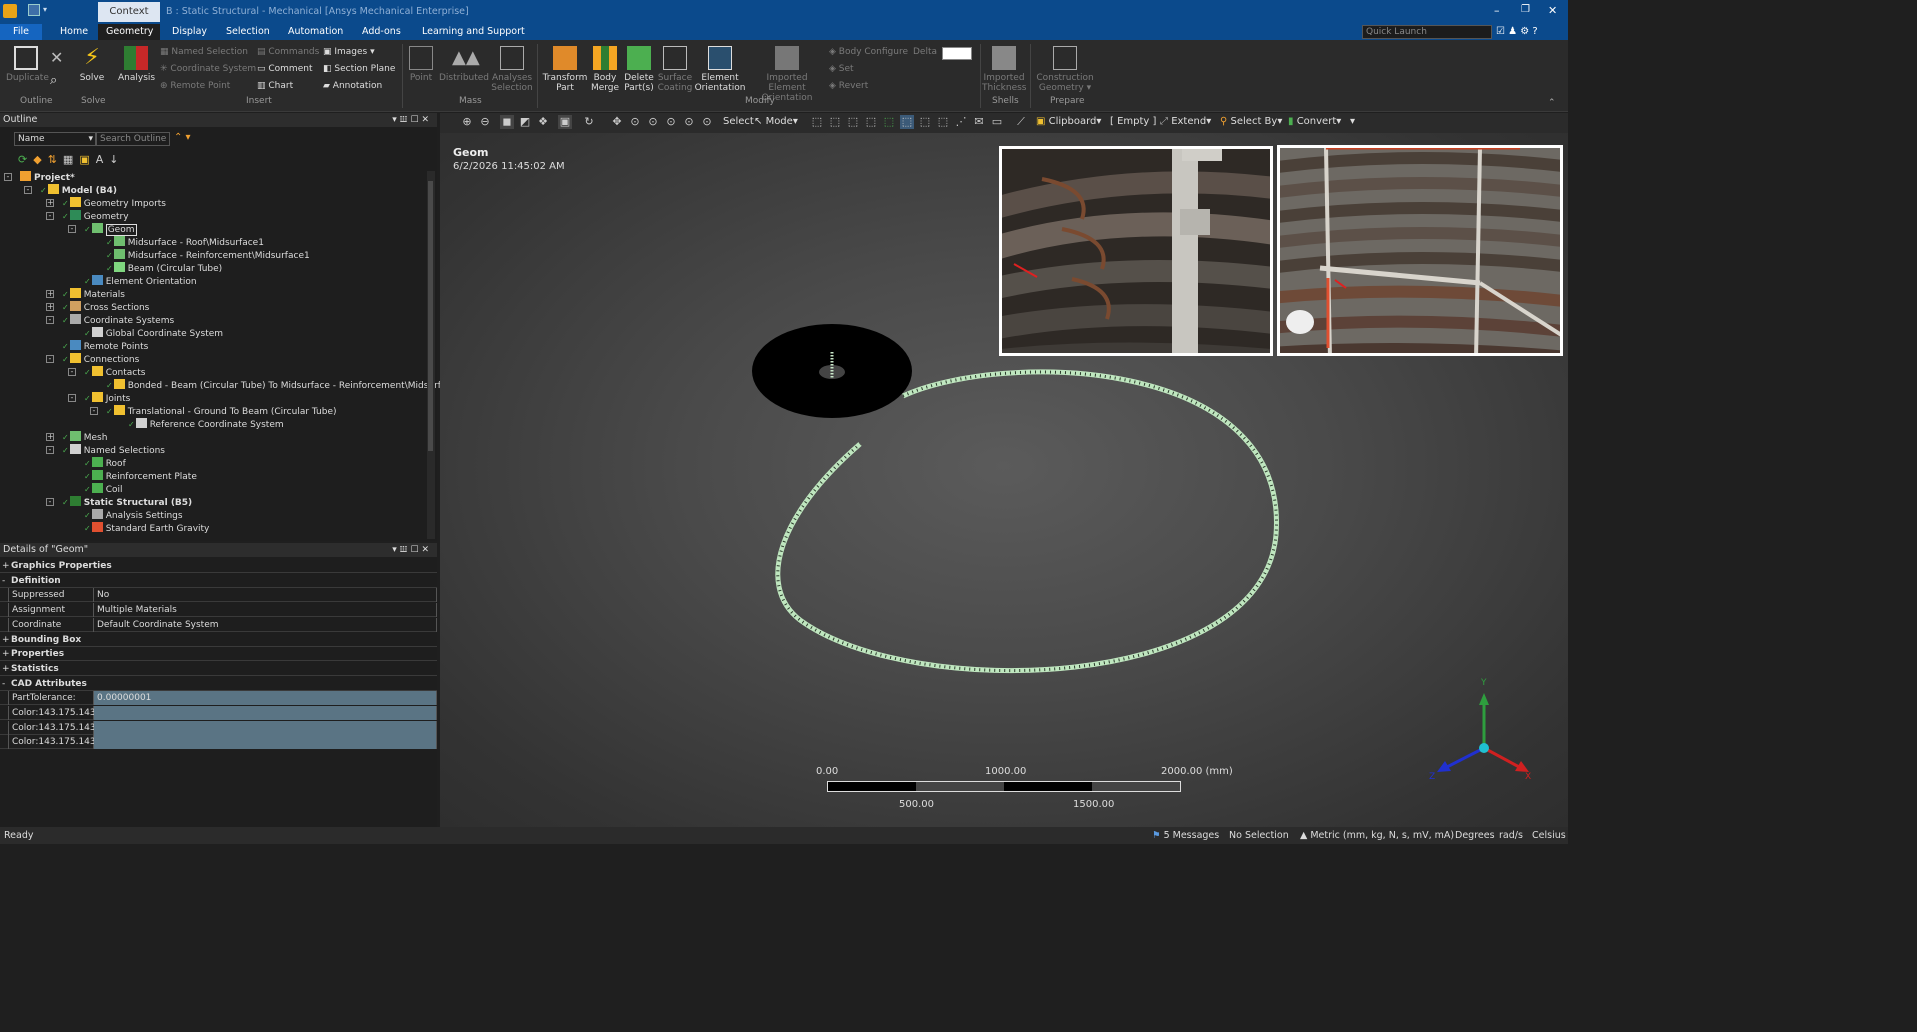 This screenshot has height=1032, width=1917. I want to click on commands-button: ▤ Commands, so click(288, 52).